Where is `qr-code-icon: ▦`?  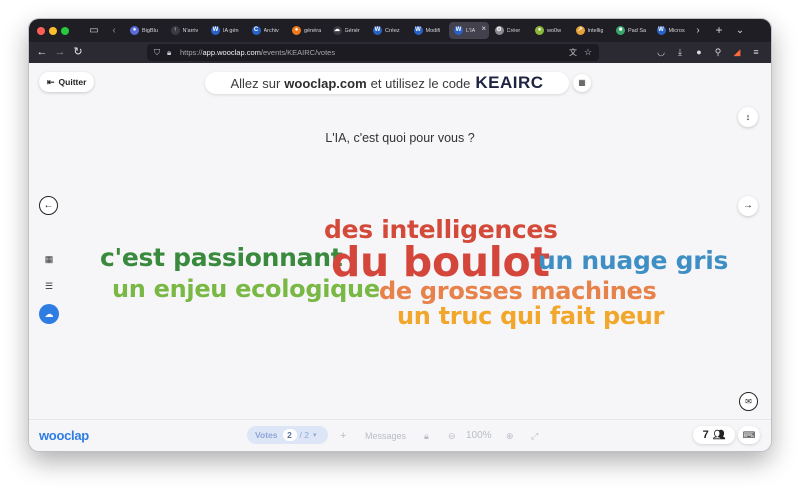
qr-code-icon: ▦ is located at coordinates (582, 83).